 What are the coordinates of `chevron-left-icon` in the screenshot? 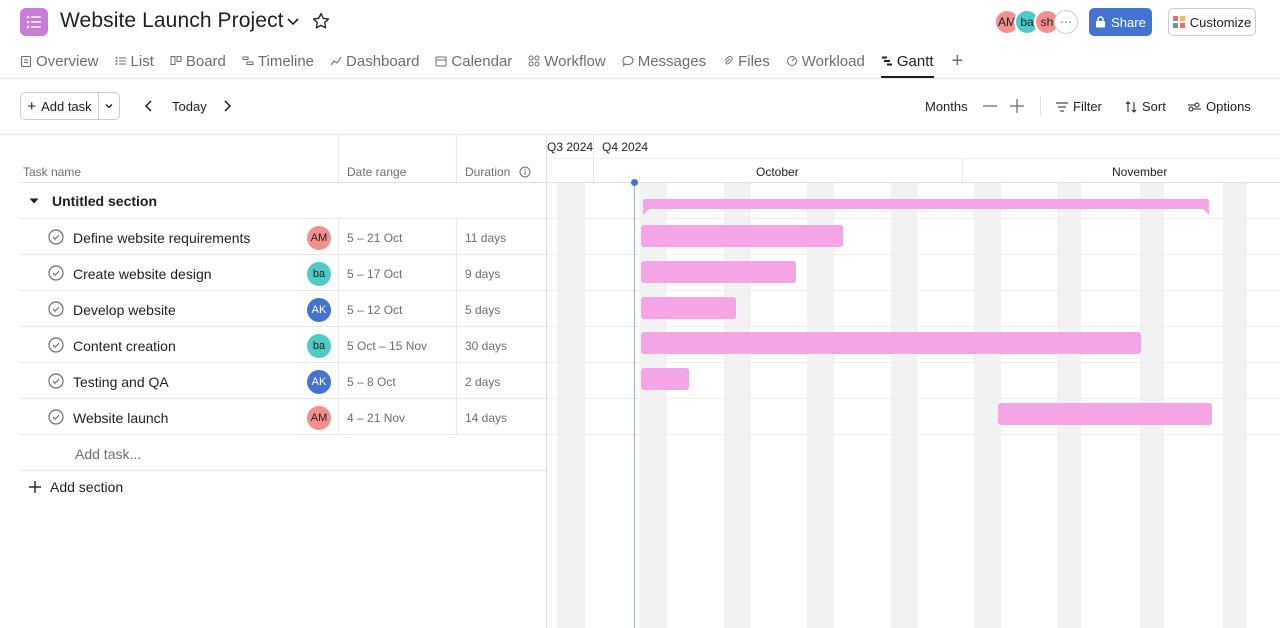 It's located at (149, 106).